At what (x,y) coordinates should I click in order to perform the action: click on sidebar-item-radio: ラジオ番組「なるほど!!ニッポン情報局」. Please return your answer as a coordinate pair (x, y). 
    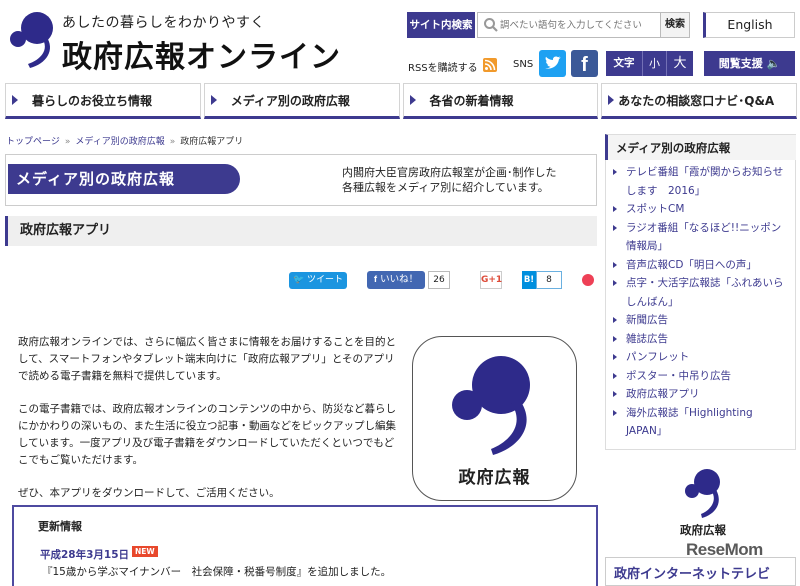
    Looking at the image, I should click on (700, 237).